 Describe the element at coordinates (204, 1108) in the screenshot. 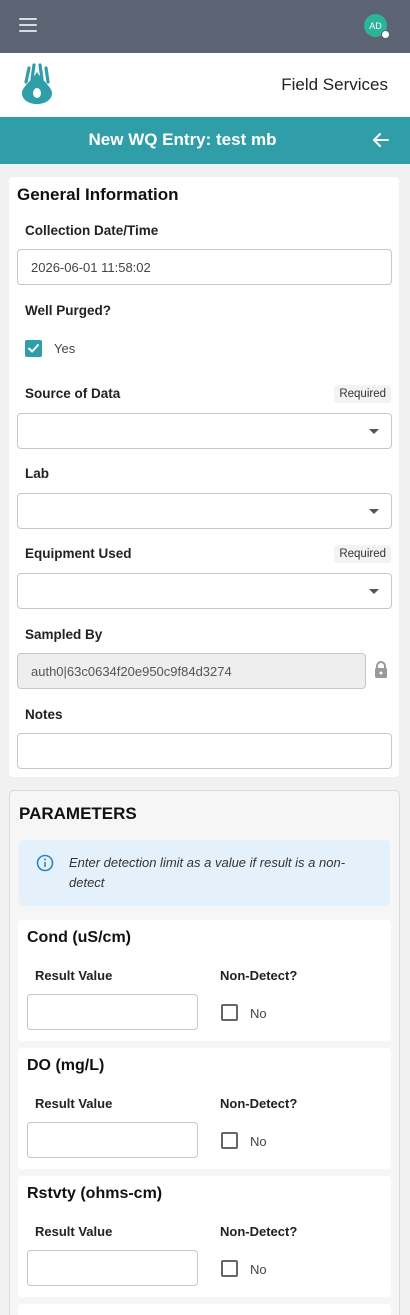

I see `parameter-card-do: DO (mg/L) Result Value Non-Detect? No` at that location.